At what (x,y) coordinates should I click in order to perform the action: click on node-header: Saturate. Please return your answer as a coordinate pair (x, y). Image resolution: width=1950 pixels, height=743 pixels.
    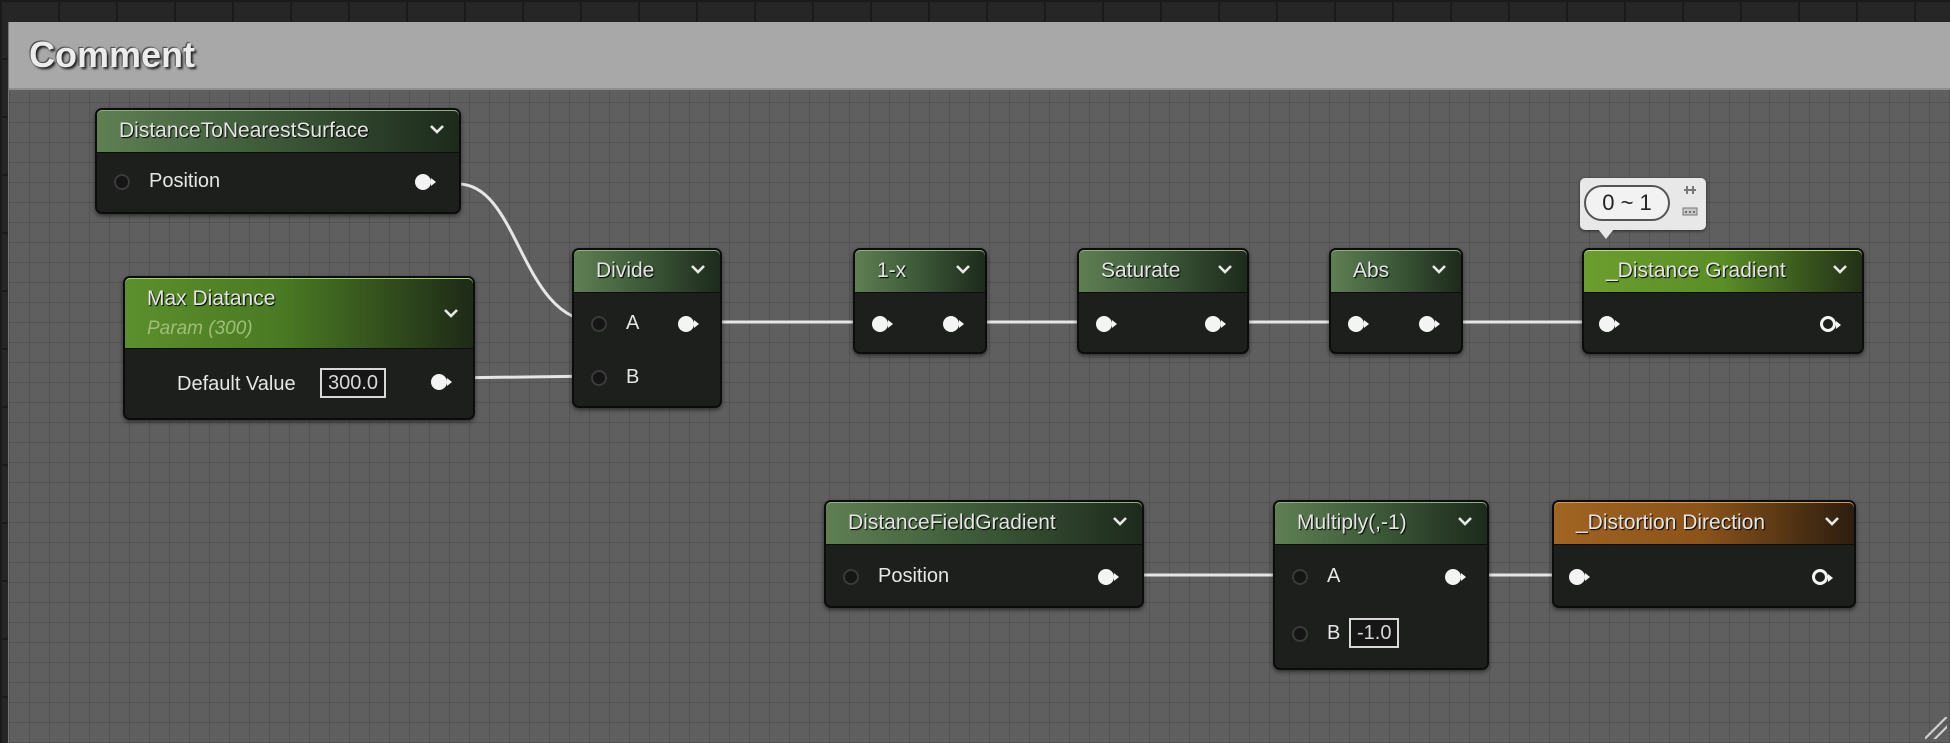
    Looking at the image, I should click on (1163, 271).